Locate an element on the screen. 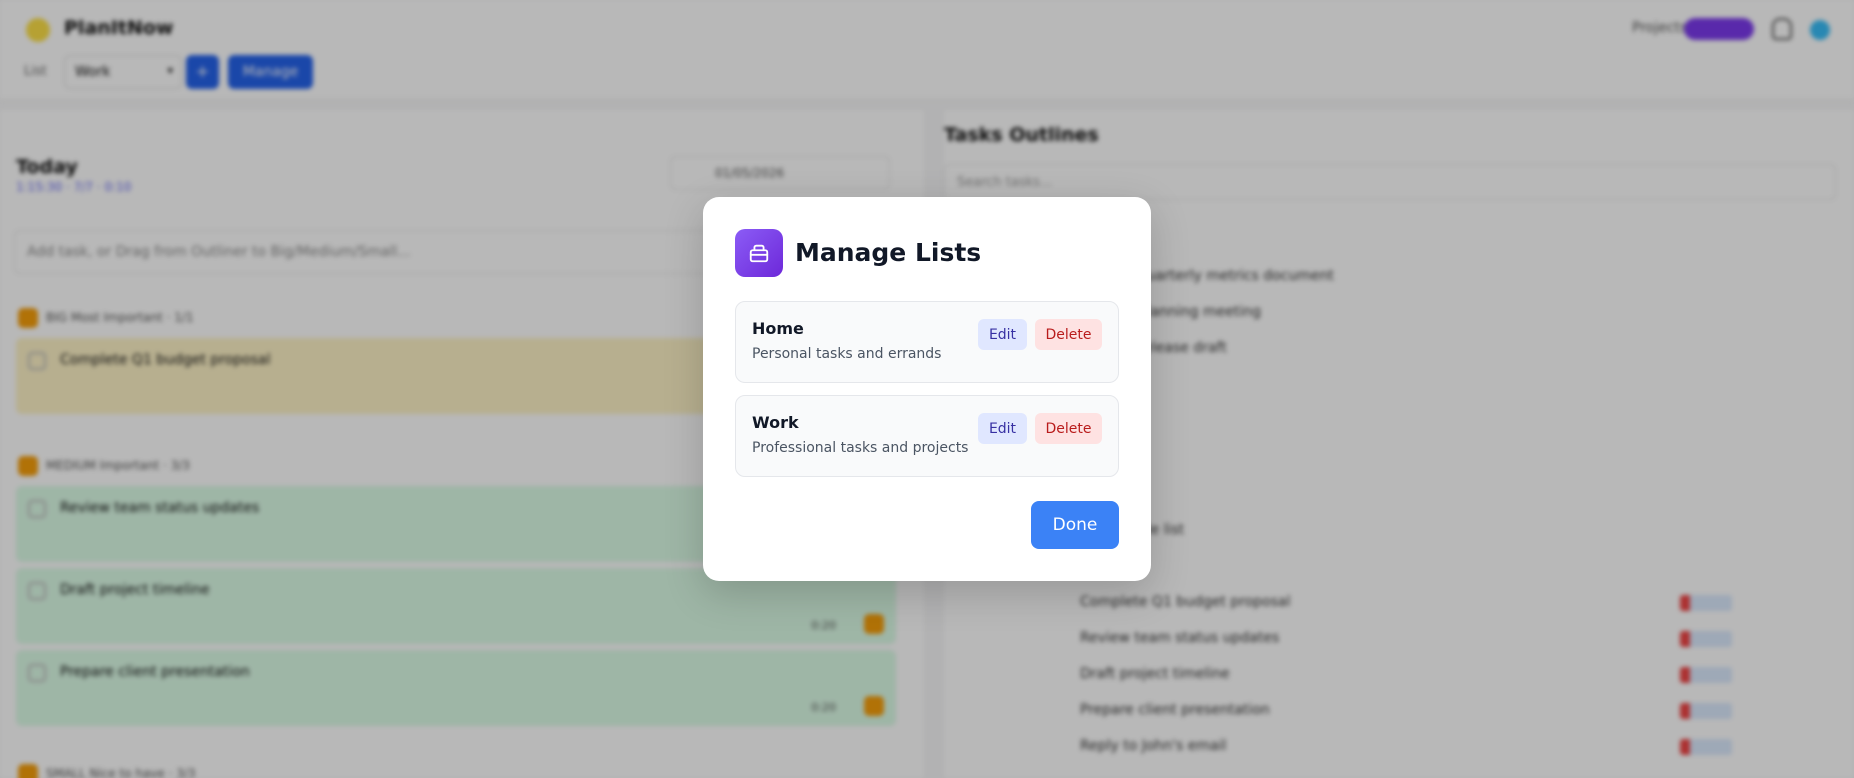  list-description: Personal tasks and errands is located at coordinates (847, 354).